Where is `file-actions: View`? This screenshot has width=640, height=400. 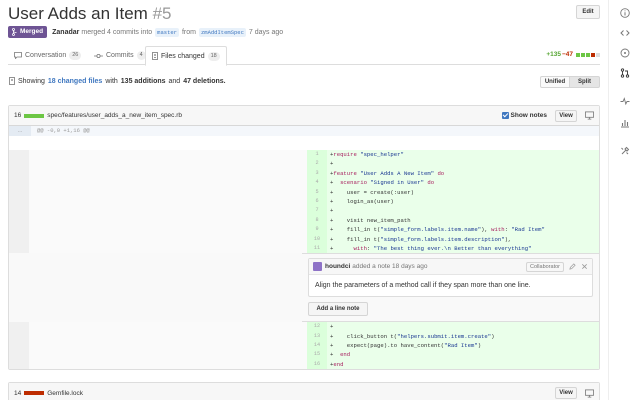 file-actions: View is located at coordinates (574, 393).